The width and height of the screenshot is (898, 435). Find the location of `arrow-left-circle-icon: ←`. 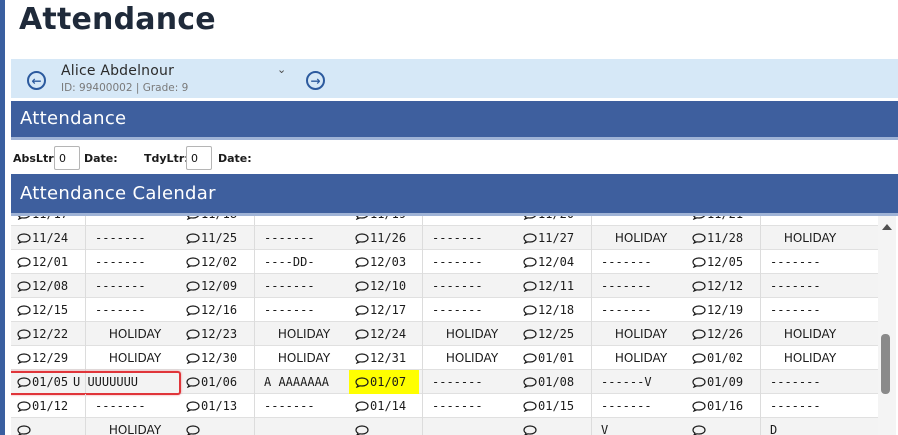

arrow-left-circle-icon: ← is located at coordinates (36, 80).